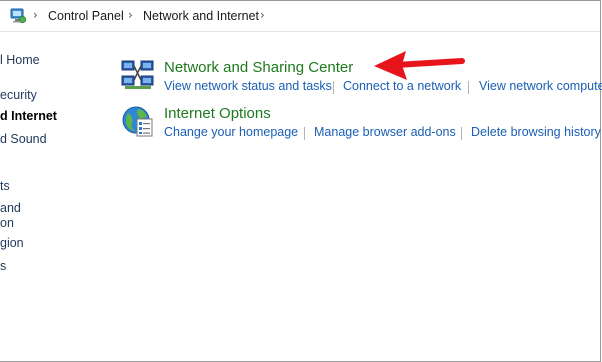 The image size is (602, 362). What do you see at coordinates (201, 16) in the screenshot?
I see `breadcrumb-network-and-internet: Network and Internet` at bounding box center [201, 16].